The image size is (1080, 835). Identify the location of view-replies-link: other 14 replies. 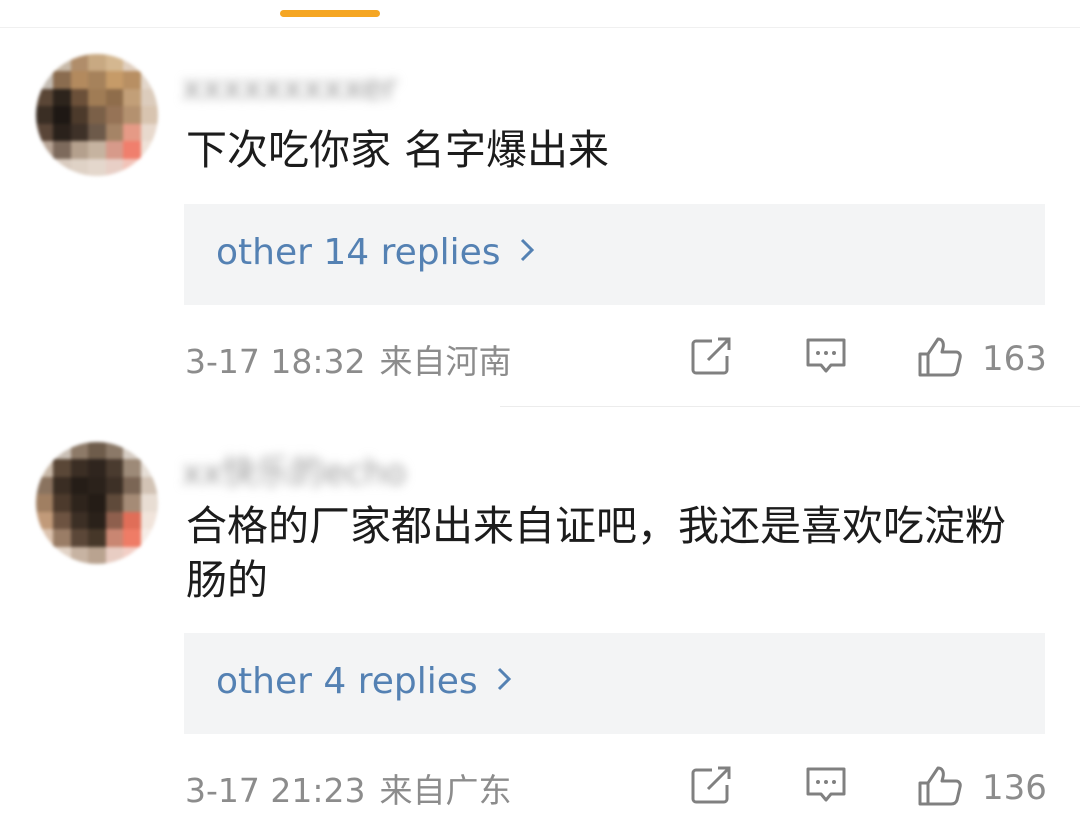
(375, 252).